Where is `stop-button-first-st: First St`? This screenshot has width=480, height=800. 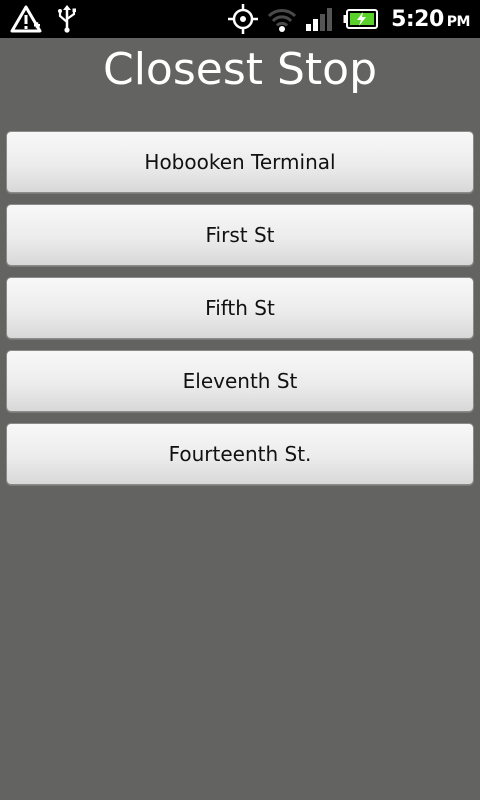
stop-button-first-st: First St is located at coordinates (240, 235).